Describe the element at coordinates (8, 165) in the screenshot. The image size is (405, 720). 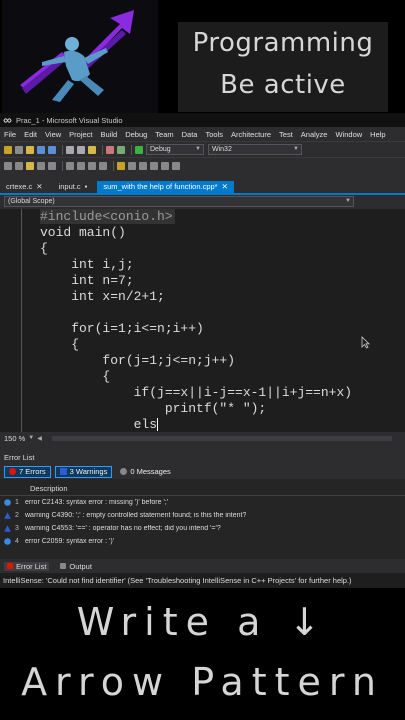
I see `comment-icon` at that location.